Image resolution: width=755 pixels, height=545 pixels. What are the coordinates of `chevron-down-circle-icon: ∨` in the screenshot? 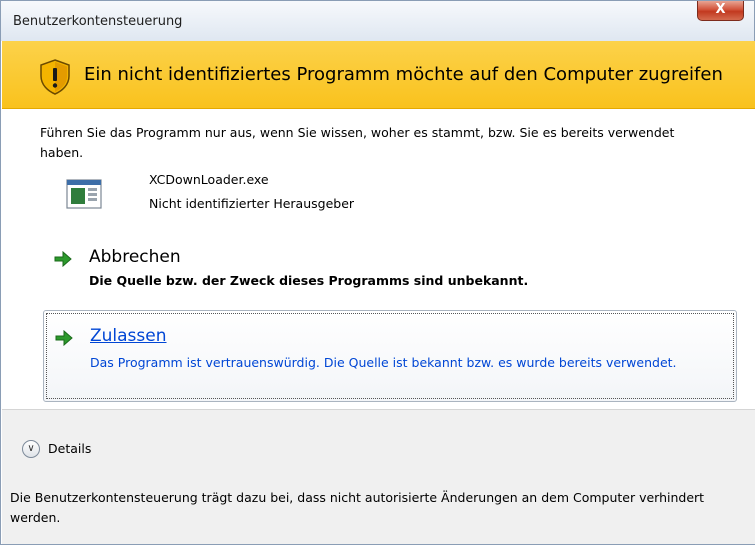 It's located at (31, 449).